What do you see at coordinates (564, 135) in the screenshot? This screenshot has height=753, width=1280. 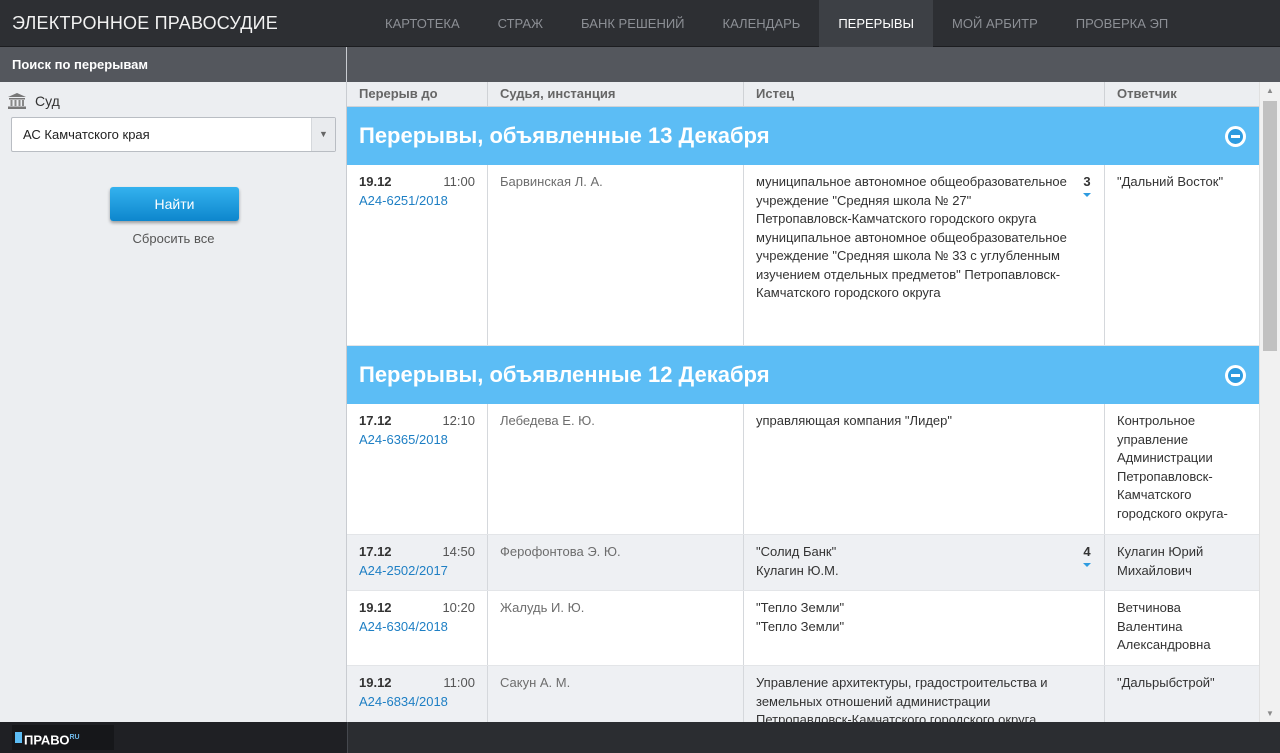 I see `group-title: Перерывы, объявленные 13 Декабря` at bounding box center [564, 135].